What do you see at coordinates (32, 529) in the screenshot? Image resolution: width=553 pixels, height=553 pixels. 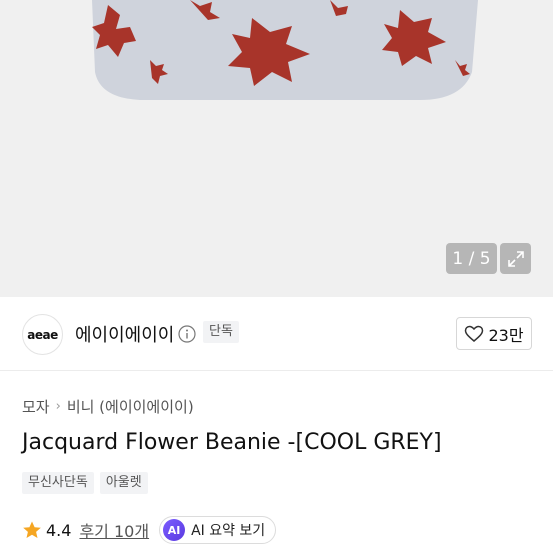 I see `star-icon` at bounding box center [32, 529].